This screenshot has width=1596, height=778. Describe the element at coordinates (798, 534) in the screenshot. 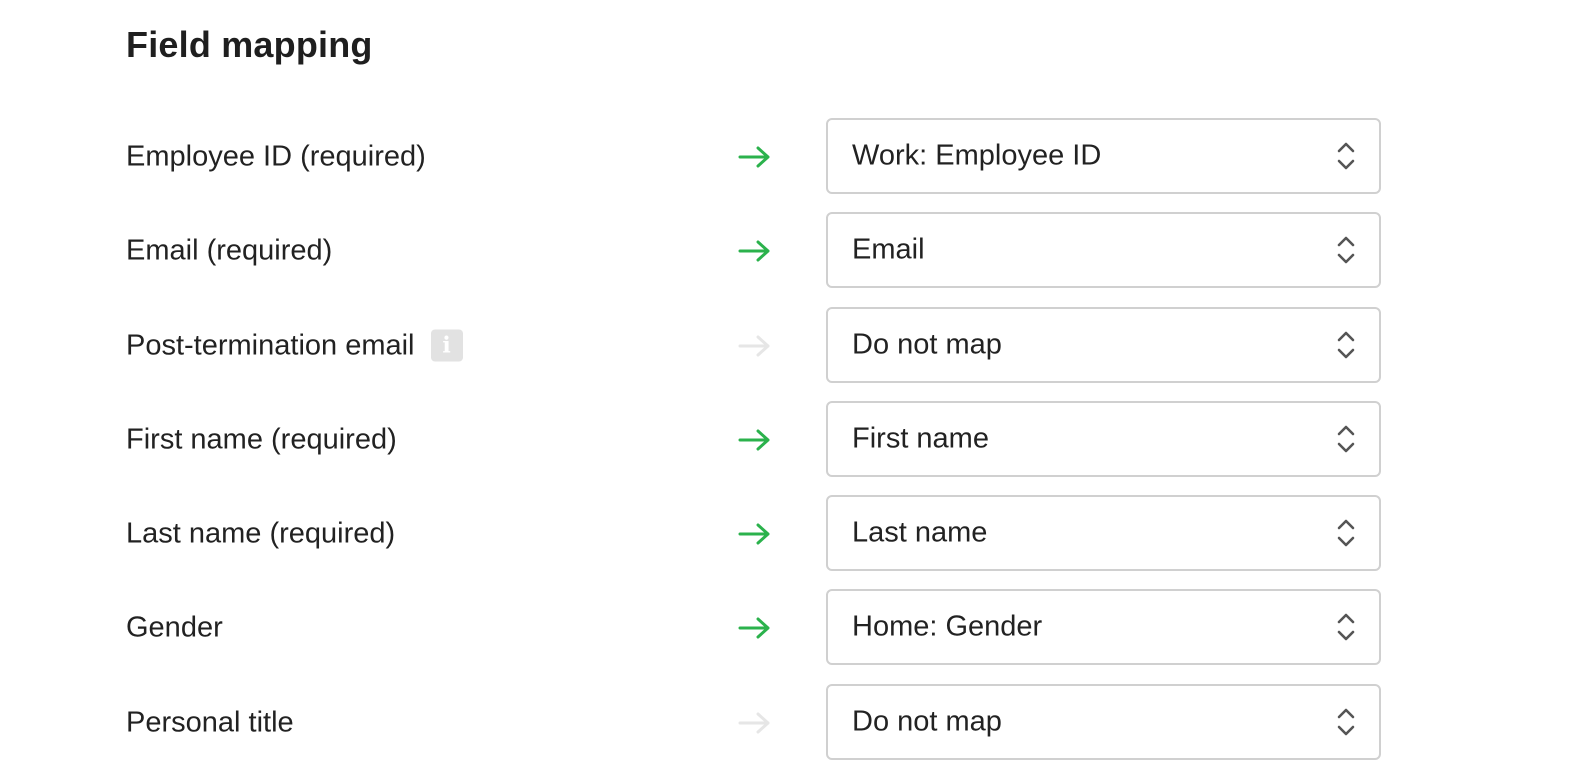

I see `mapping-row-last-name: Last name (required) Last name` at that location.